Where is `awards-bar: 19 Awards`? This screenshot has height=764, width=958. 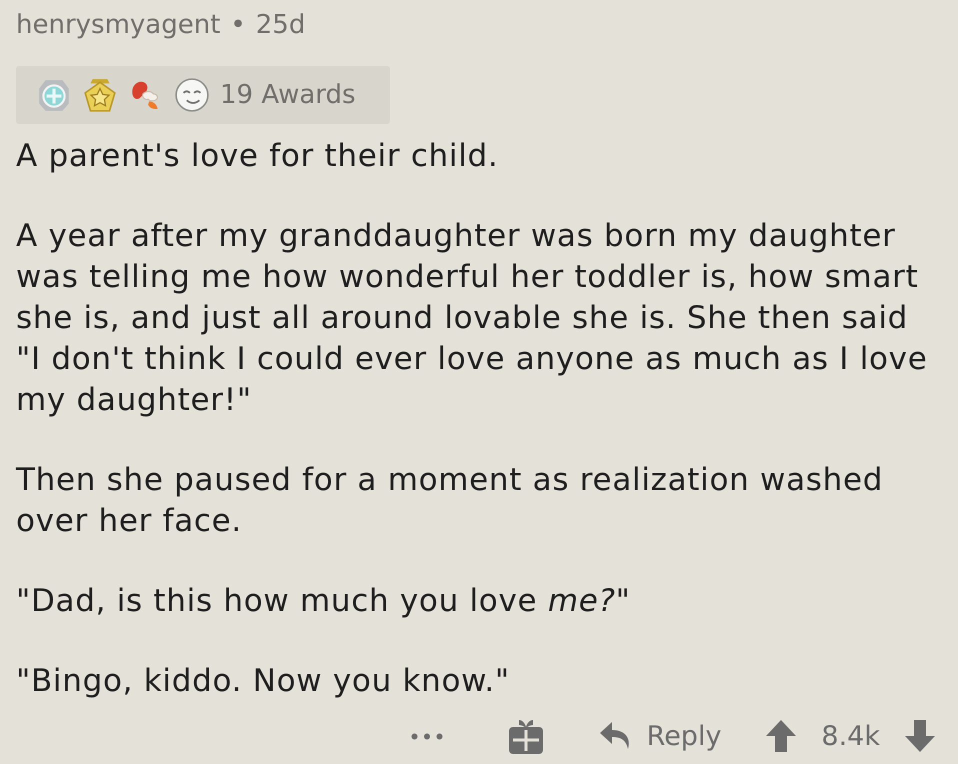 awards-bar: 19 Awards is located at coordinates (203, 95).